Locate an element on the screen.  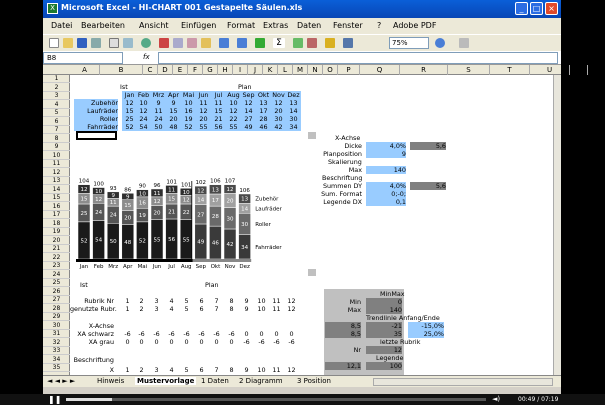
planposition-value: 9 is located at coordinates (386, 154).